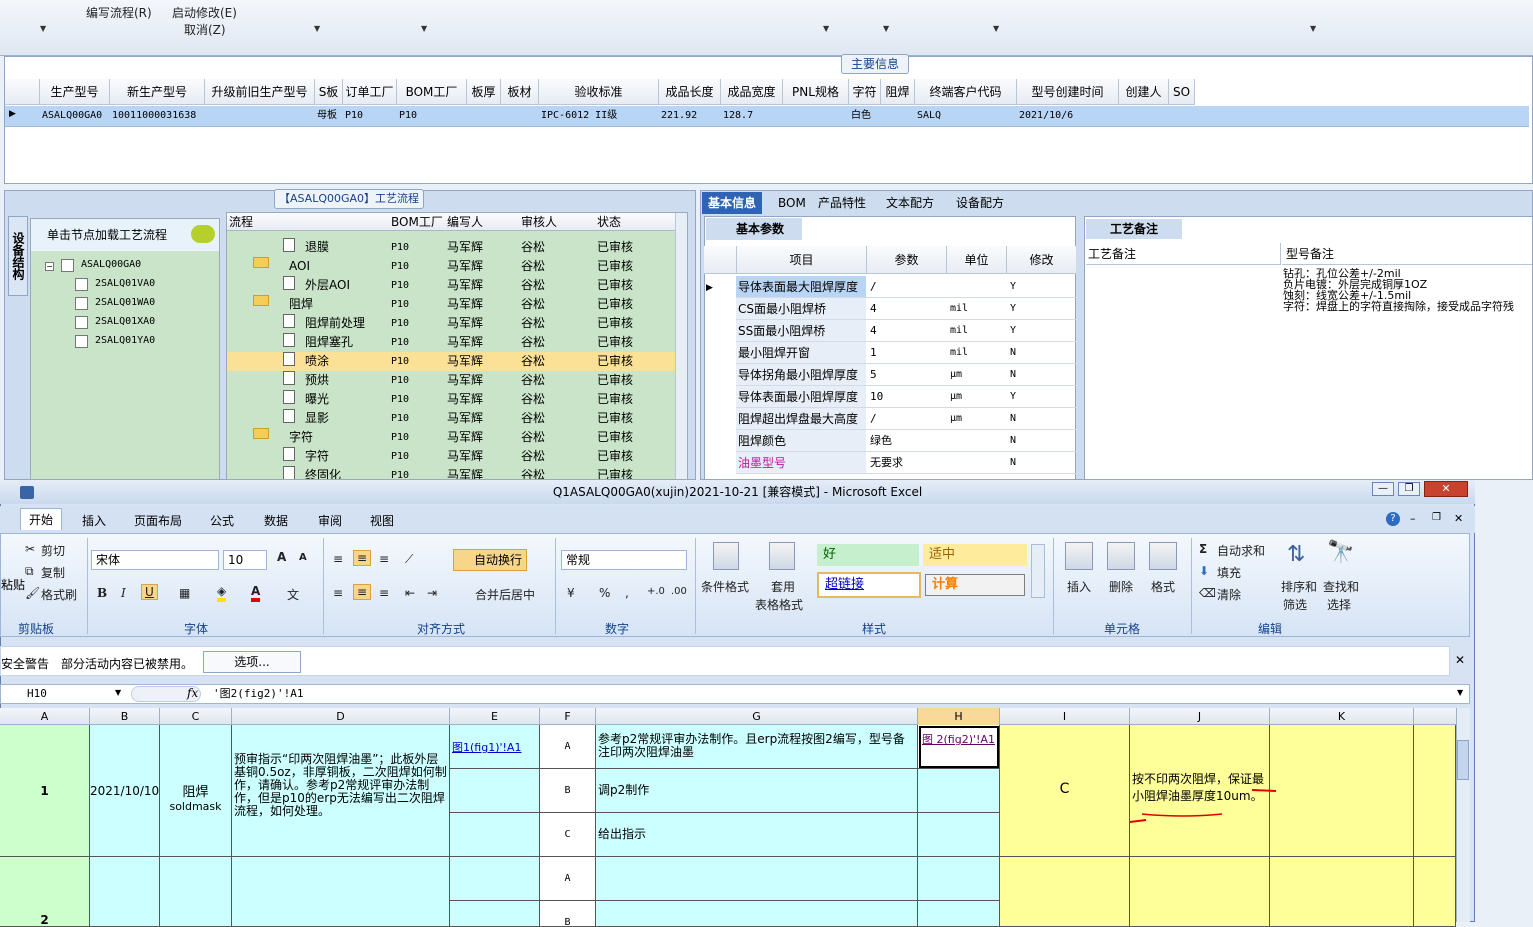 This screenshot has width=1533, height=927. I want to click on currency-icon: ¥, so click(571, 593).